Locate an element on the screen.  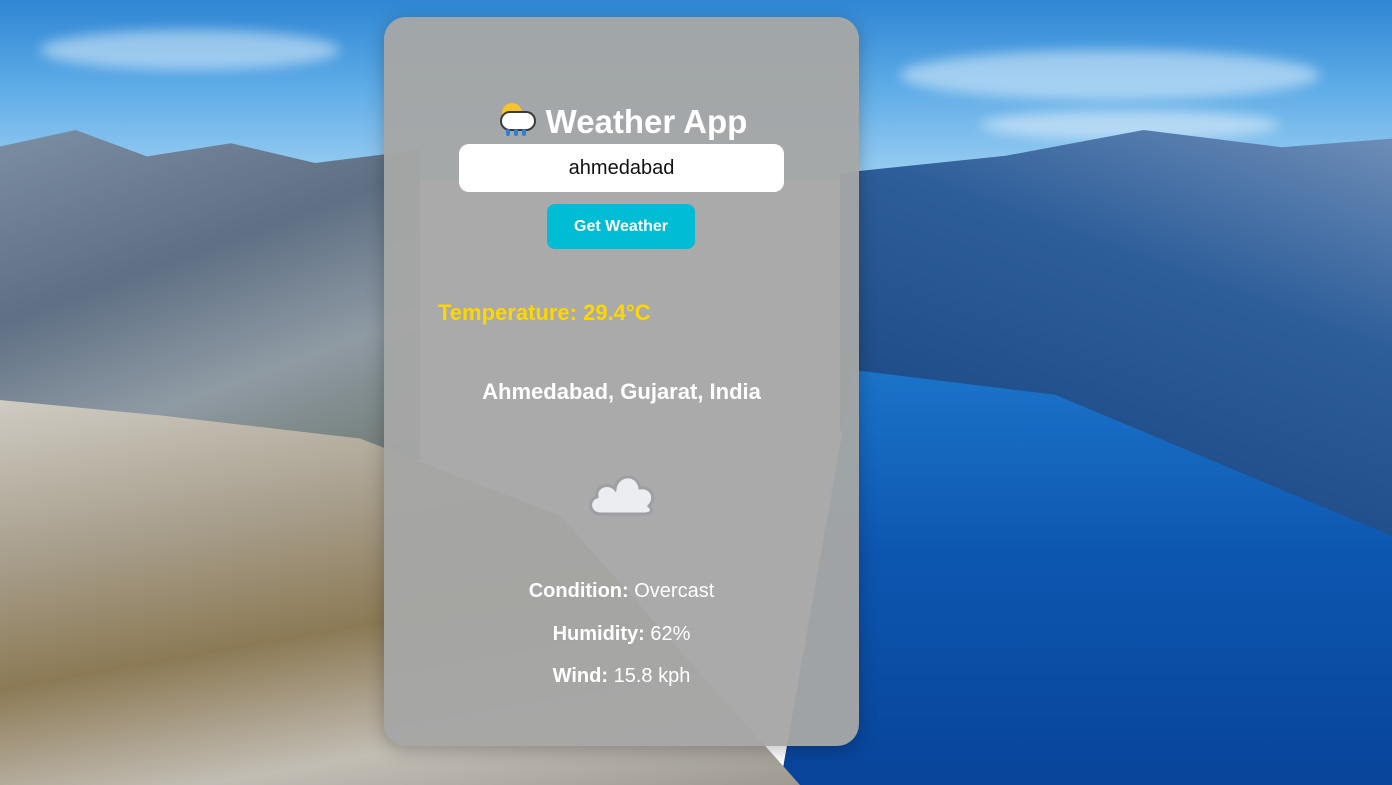
location-name: Ahmedabad, Gujarat, India is located at coordinates (621, 391).